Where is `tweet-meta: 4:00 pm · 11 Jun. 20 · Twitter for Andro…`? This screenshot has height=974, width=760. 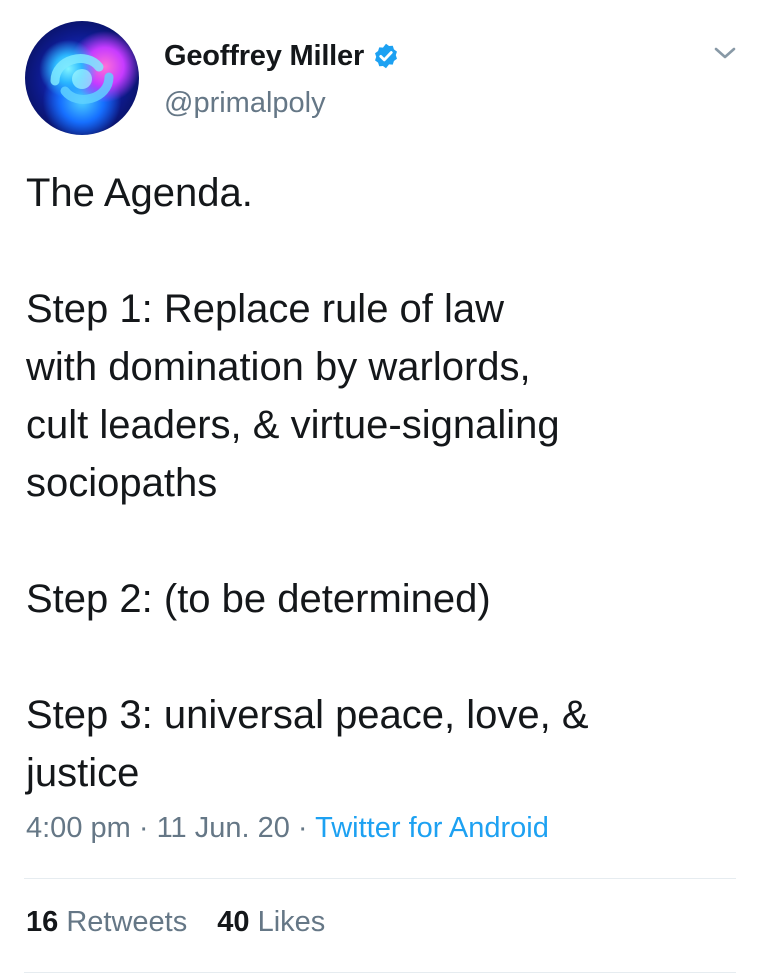 tweet-meta: 4:00 pm · 11 Jun. 20 · Twitter for Andro… is located at coordinates (287, 828).